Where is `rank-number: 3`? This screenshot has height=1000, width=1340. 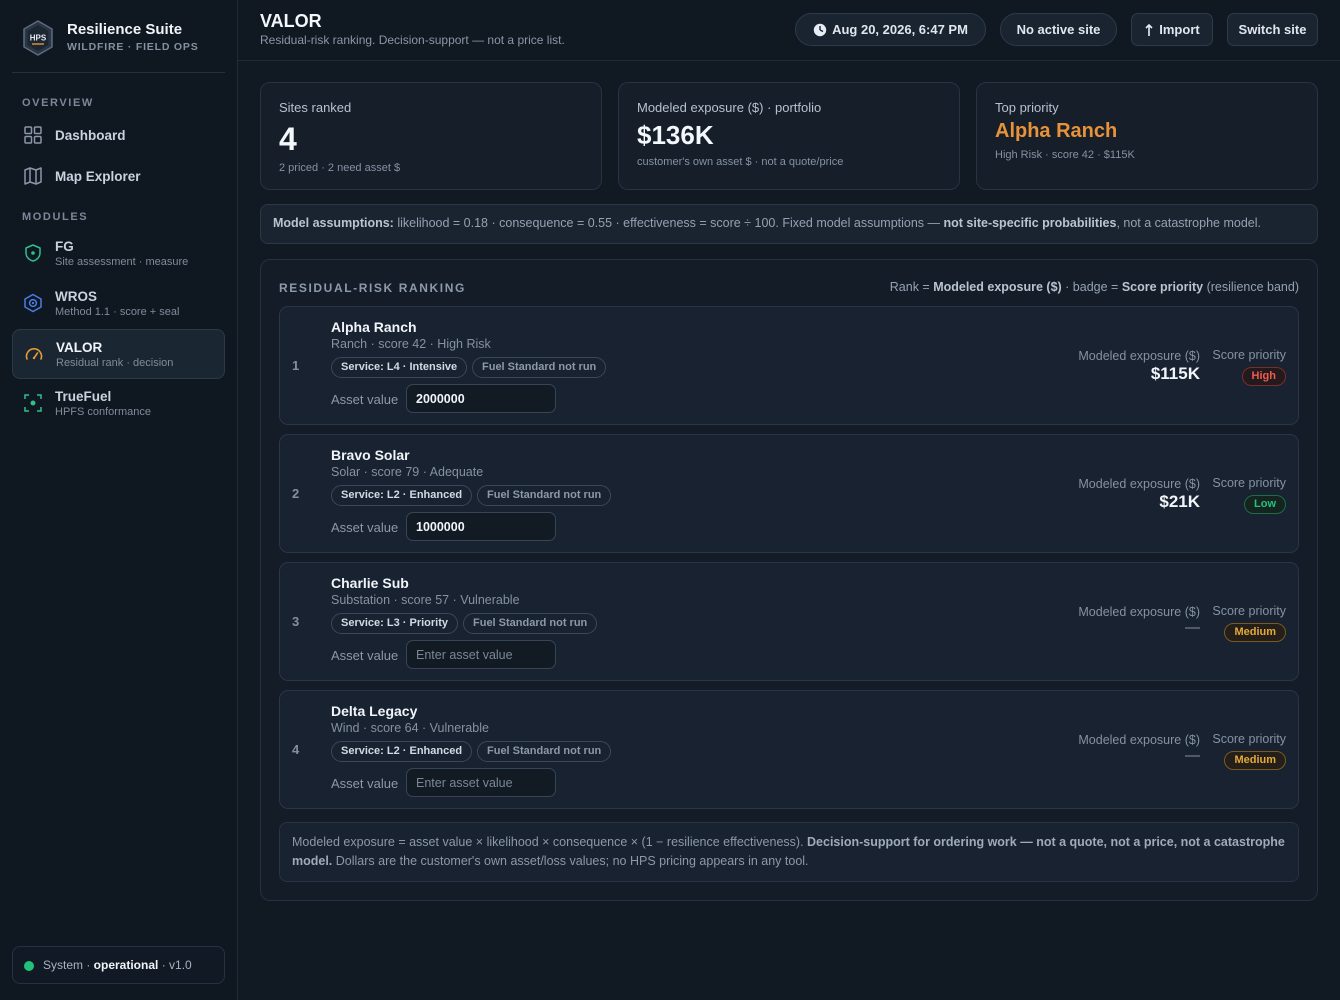 rank-number: 3 is located at coordinates (296, 621).